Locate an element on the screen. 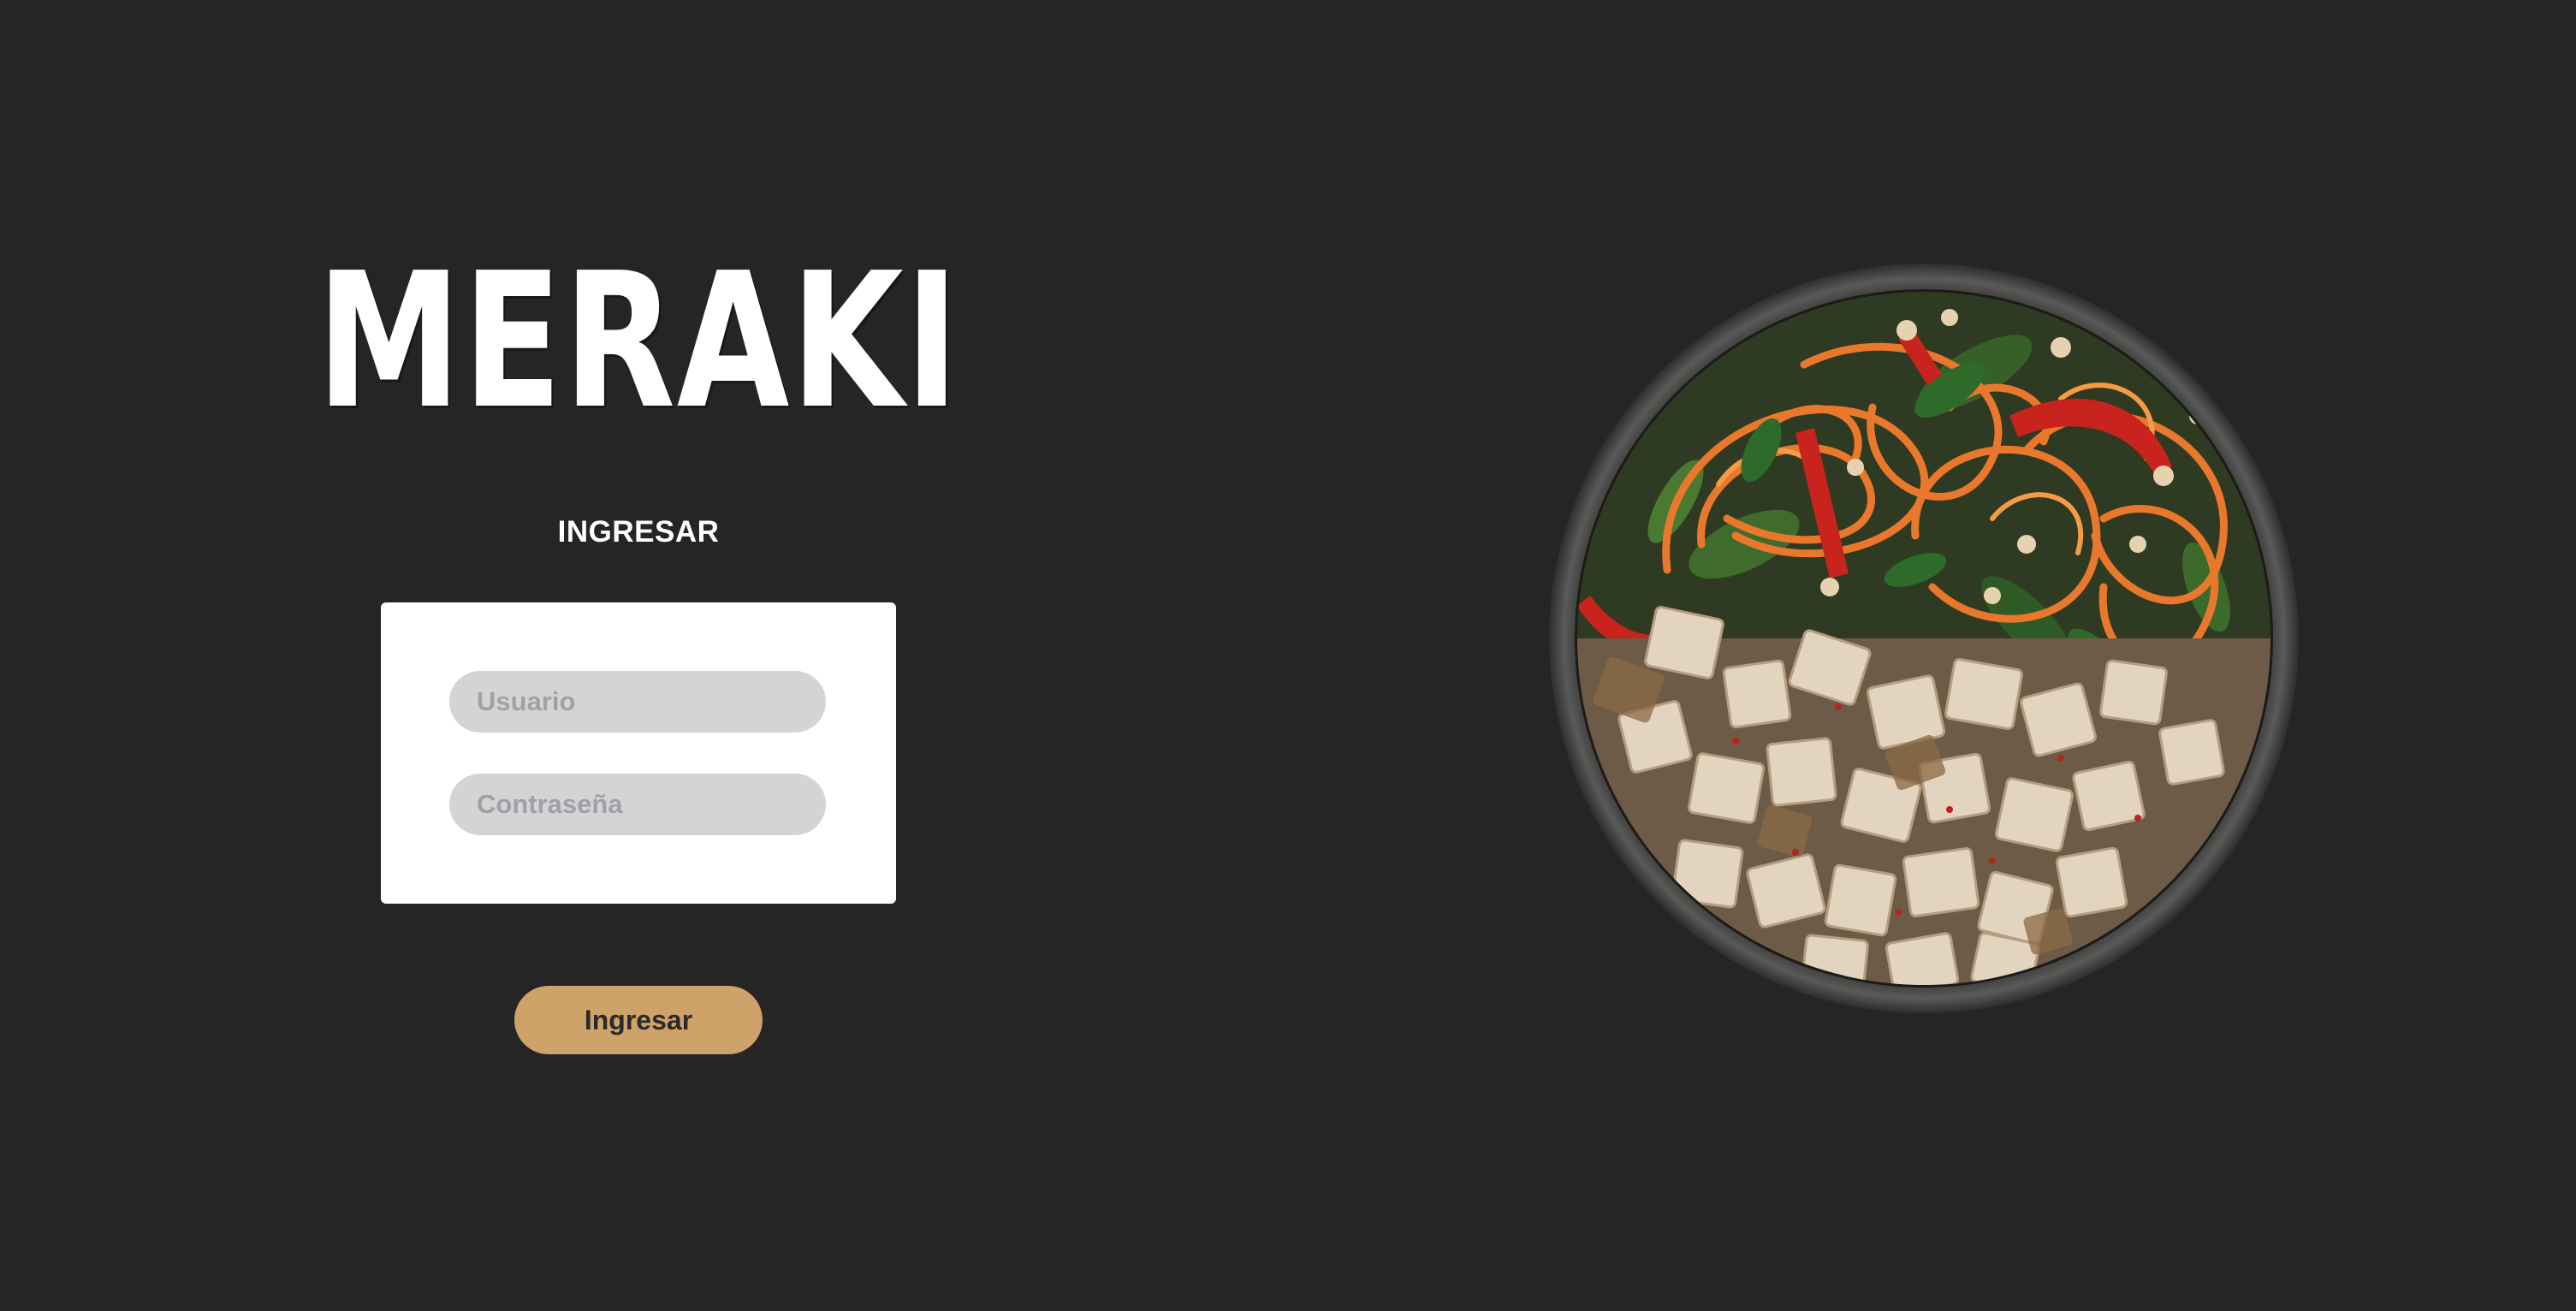  login-heading: INGRESAR is located at coordinates (638, 532).